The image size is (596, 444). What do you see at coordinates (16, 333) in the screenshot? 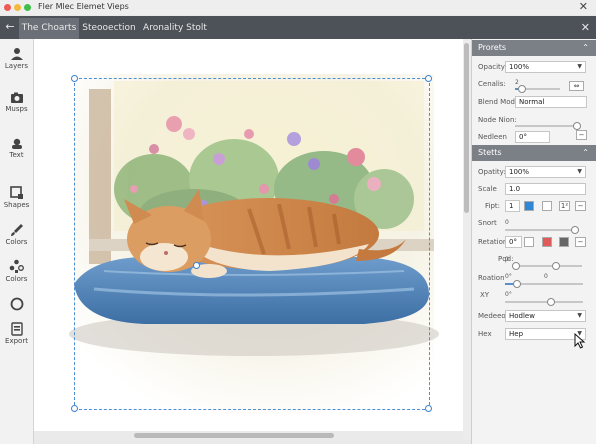
I see `tool-export: Export` at bounding box center [16, 333].